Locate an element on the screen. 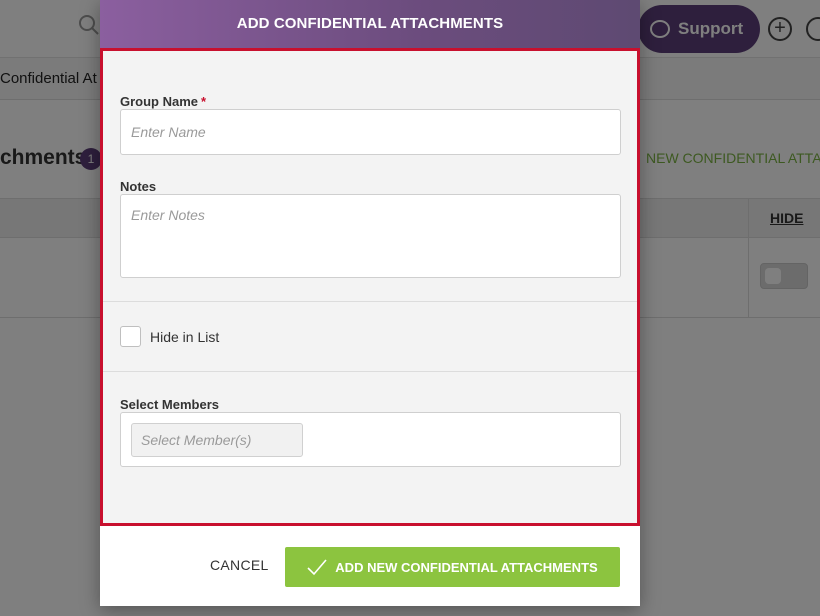 Image resolution: width=820 pixels, height=616 pixels. modal-title: ADD CONFIDENTIAL ATTACHMENTS is located at coordinates (370, 24).